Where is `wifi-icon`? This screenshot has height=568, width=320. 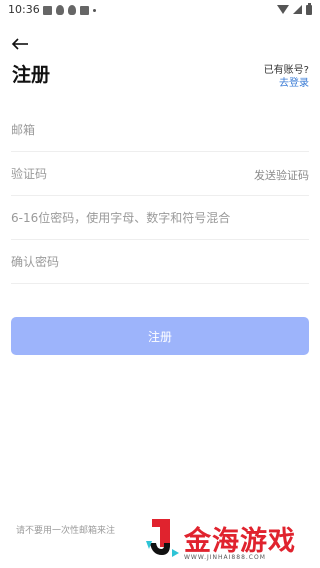 wifi-icon is located at coordinates (283, 9).